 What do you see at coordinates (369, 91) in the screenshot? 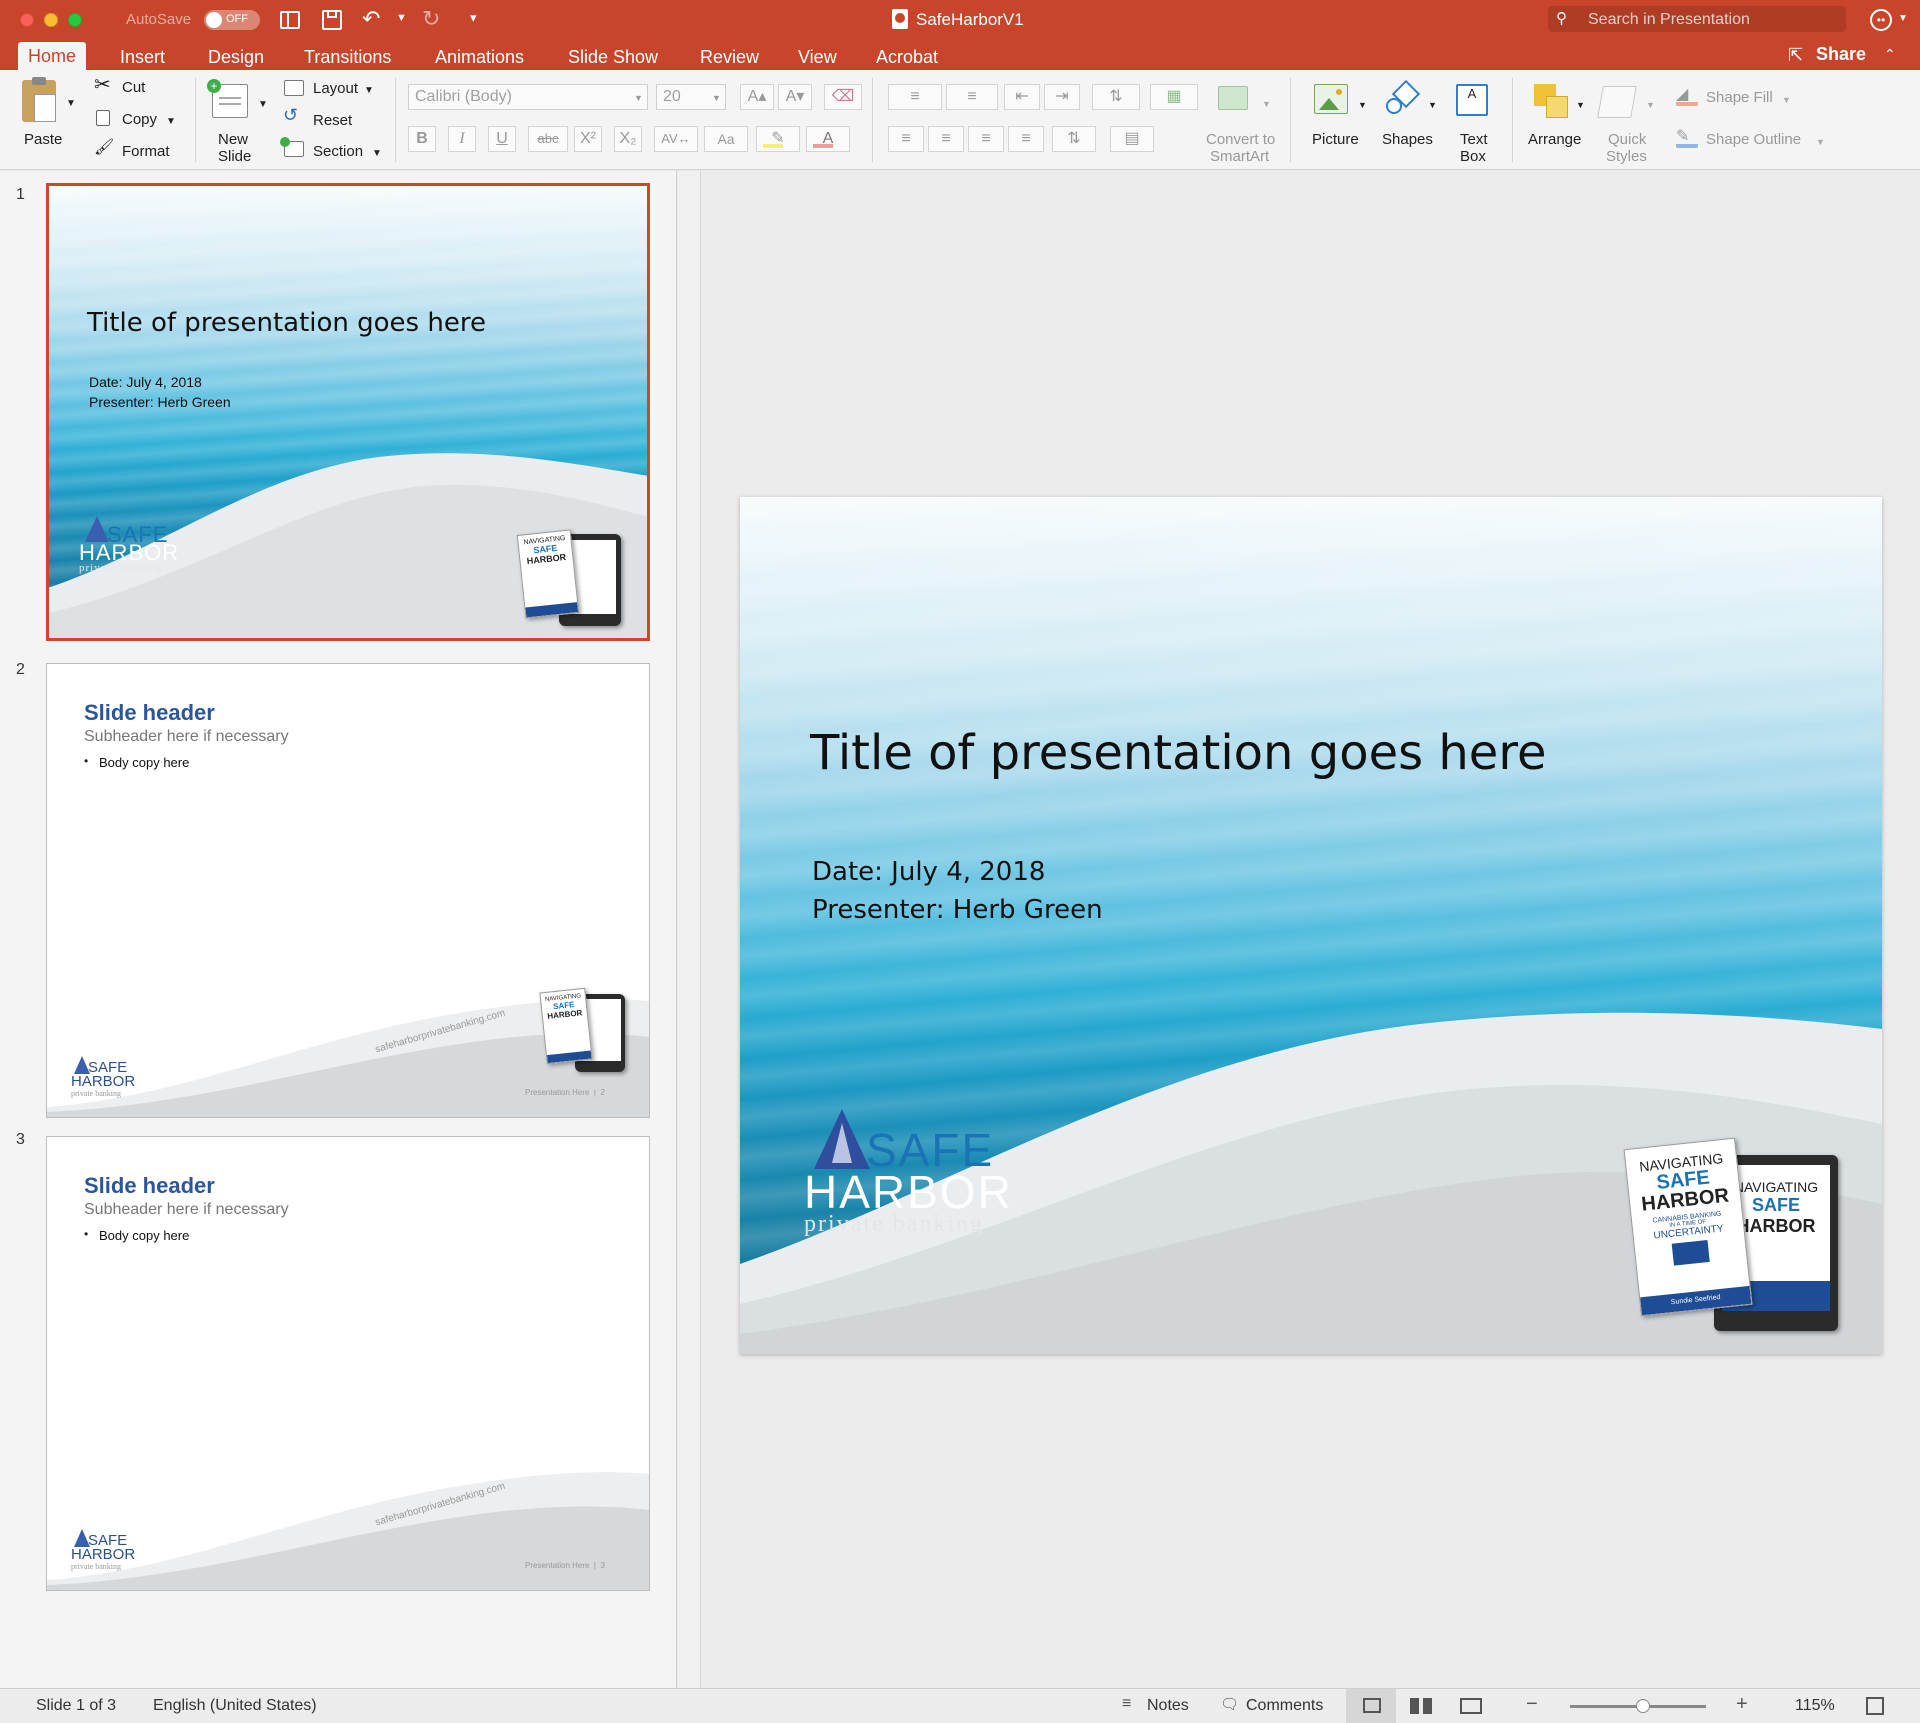
I see `layout-dropdown-icon: ▼` at bounding box center [369, 91].